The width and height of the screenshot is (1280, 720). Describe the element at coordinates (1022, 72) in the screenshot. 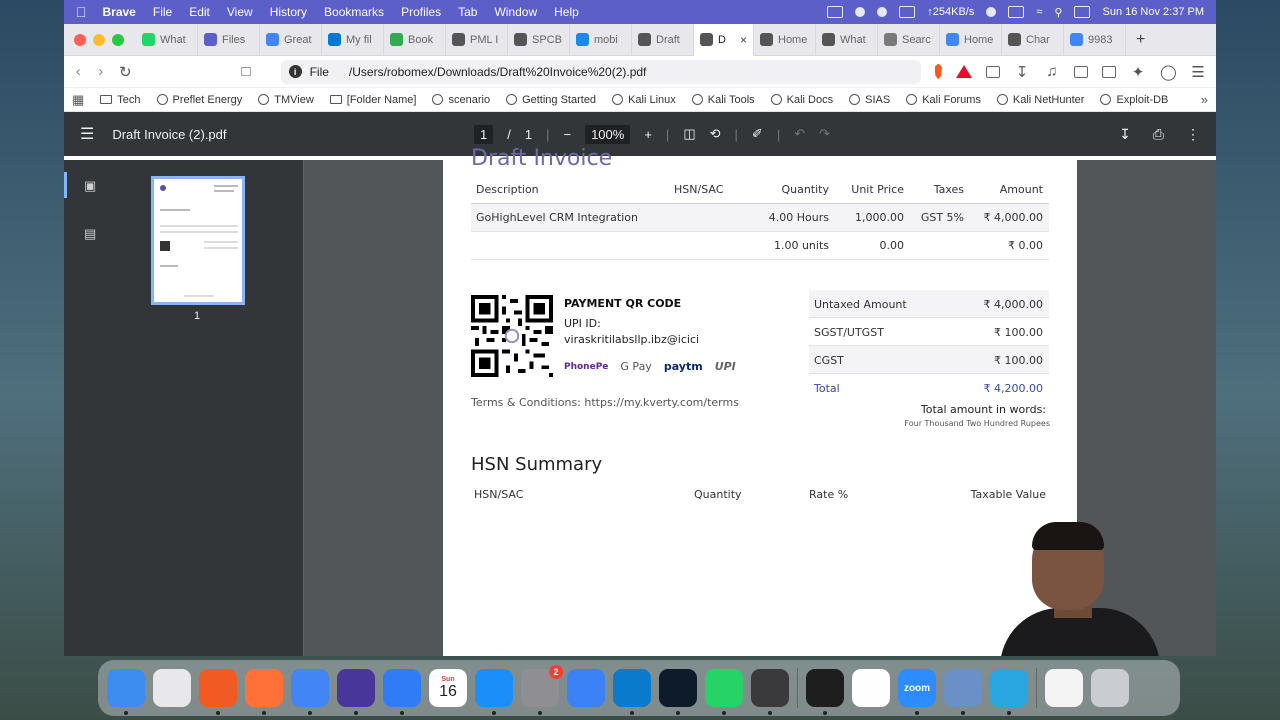

I see `downloads-icon: ↧` at that location.